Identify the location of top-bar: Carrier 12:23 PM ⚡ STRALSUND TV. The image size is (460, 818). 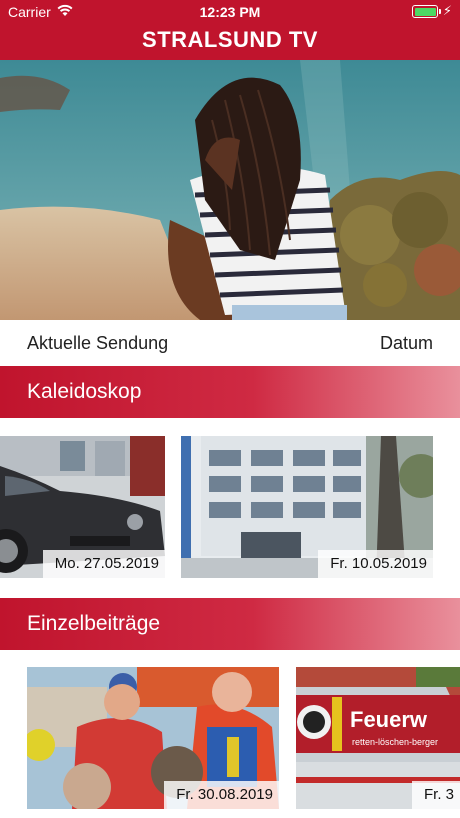
(230, 30).